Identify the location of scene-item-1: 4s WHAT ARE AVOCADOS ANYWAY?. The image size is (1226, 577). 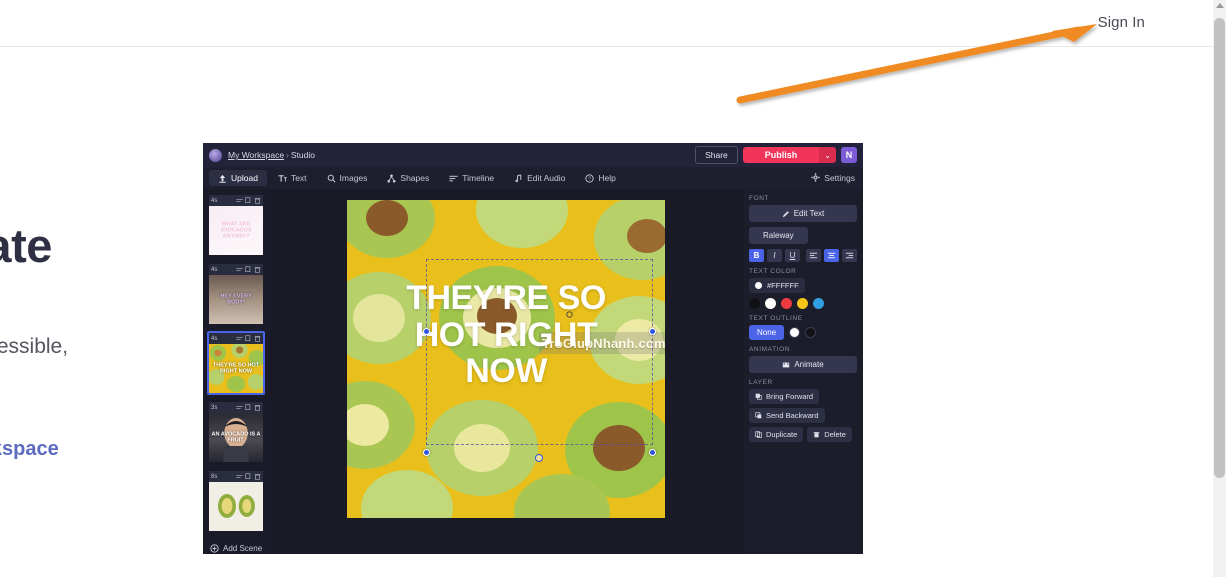
(236, 225).